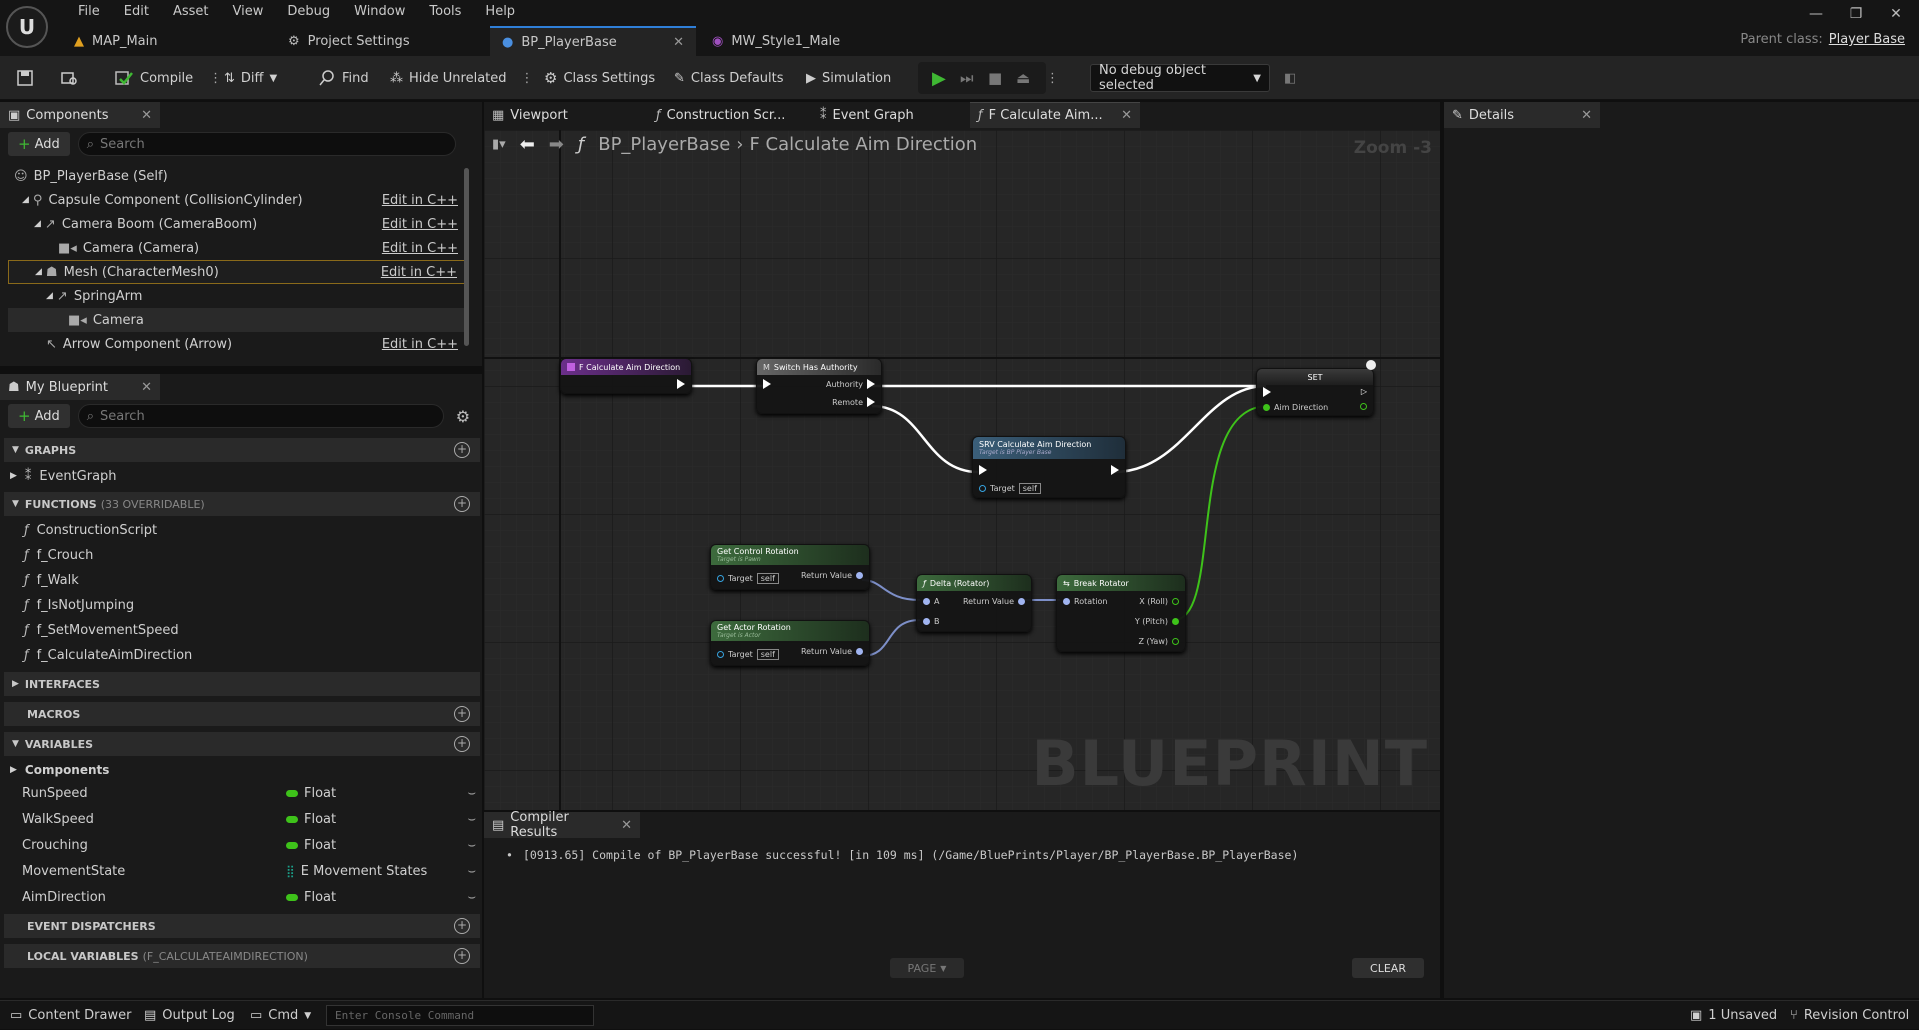  I want to click on parent-class-link: Player Base, so click(1867, 39).